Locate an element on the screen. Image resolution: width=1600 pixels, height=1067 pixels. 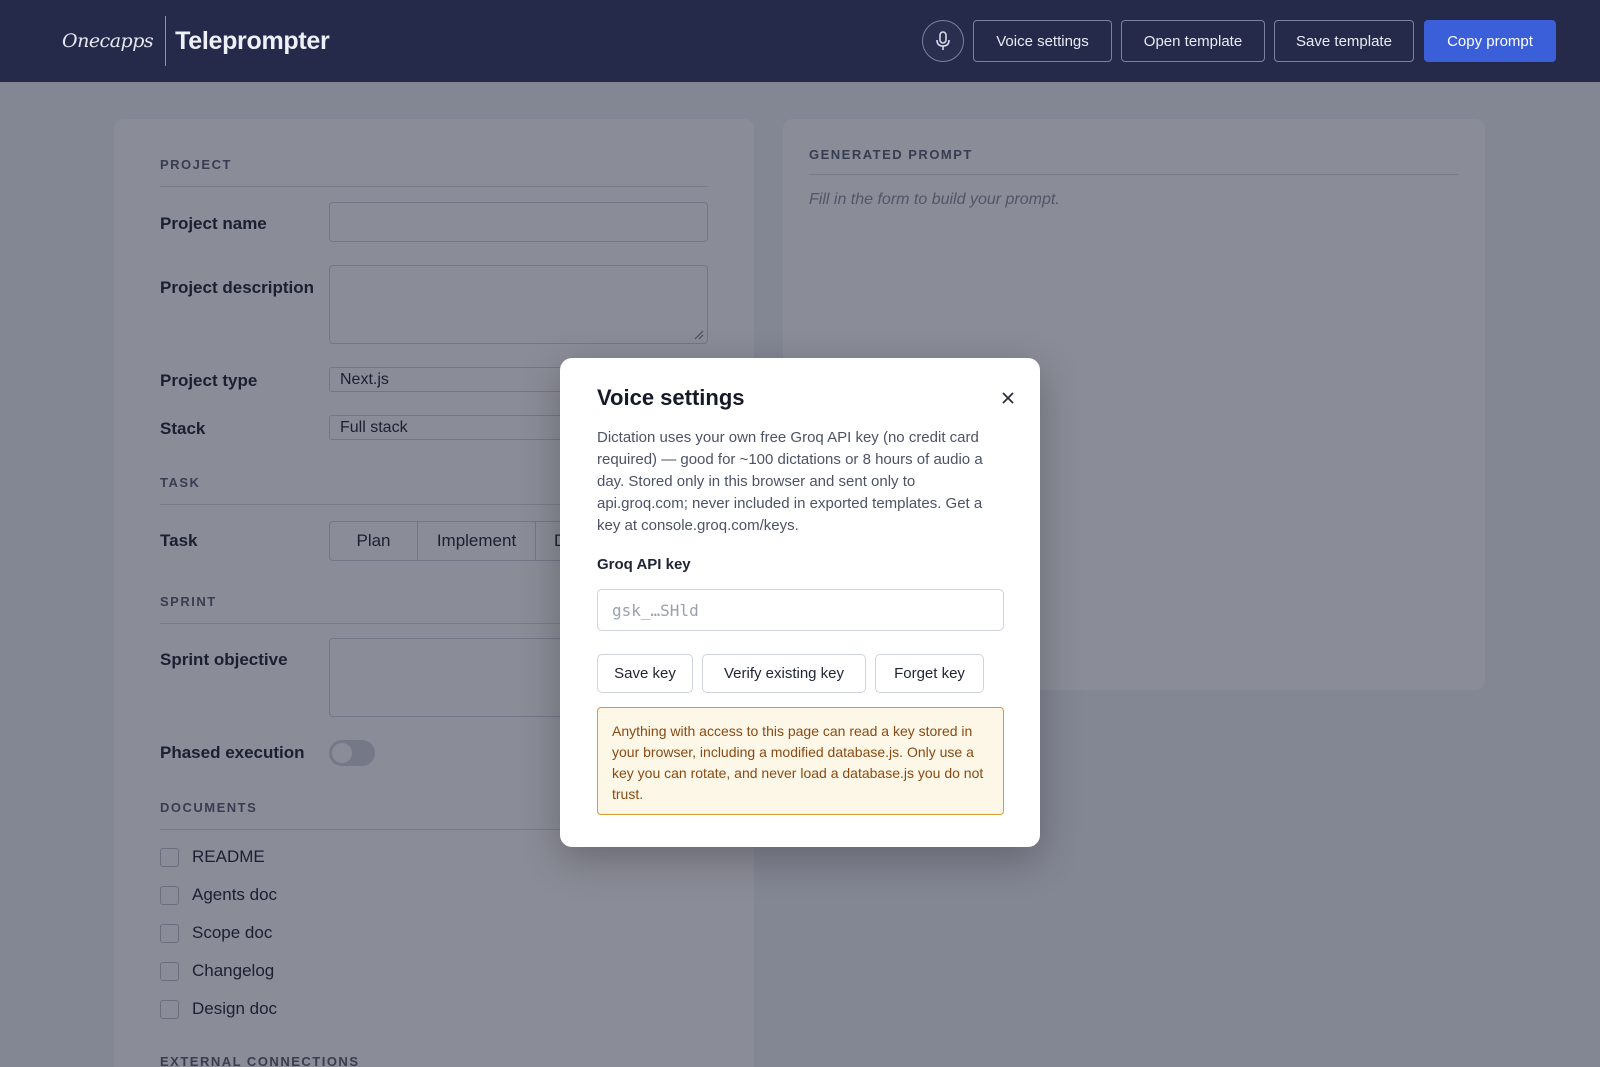
forget-key-button: Forget key is located at coordinates (929, 673).